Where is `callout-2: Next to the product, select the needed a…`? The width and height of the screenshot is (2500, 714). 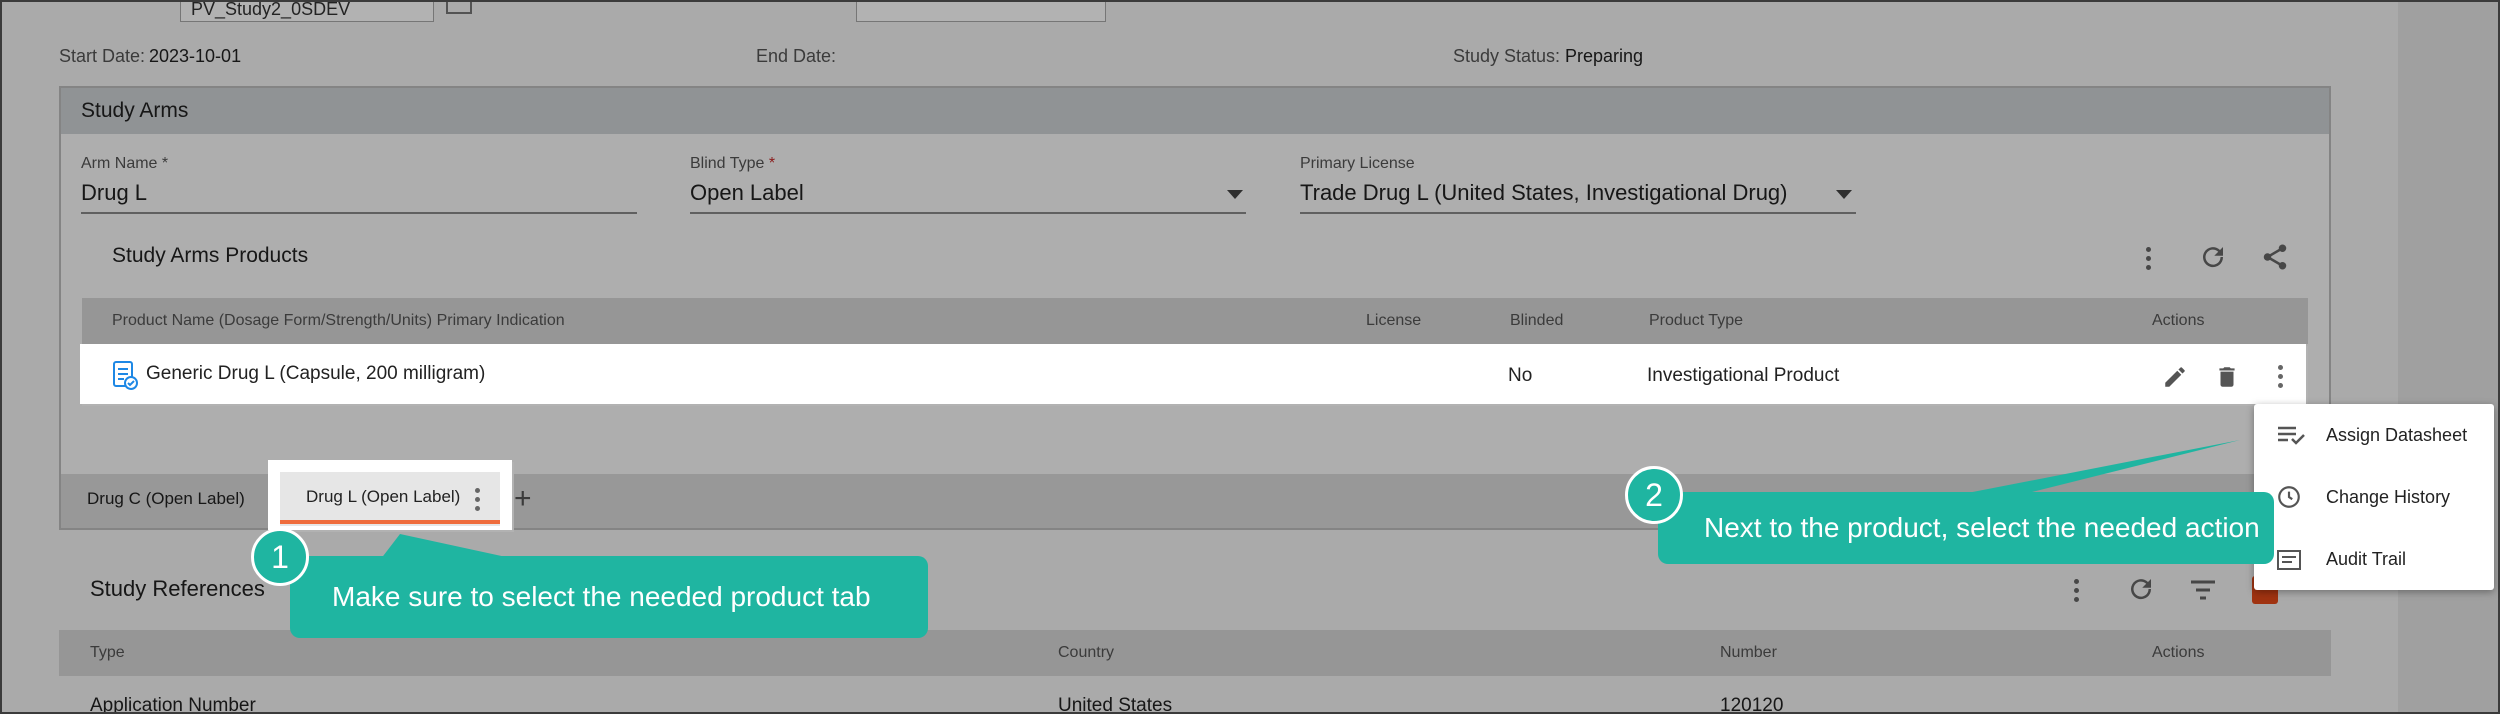 callout-2: Next to the product, select the needed a… is located at coordinates (1966, 528).